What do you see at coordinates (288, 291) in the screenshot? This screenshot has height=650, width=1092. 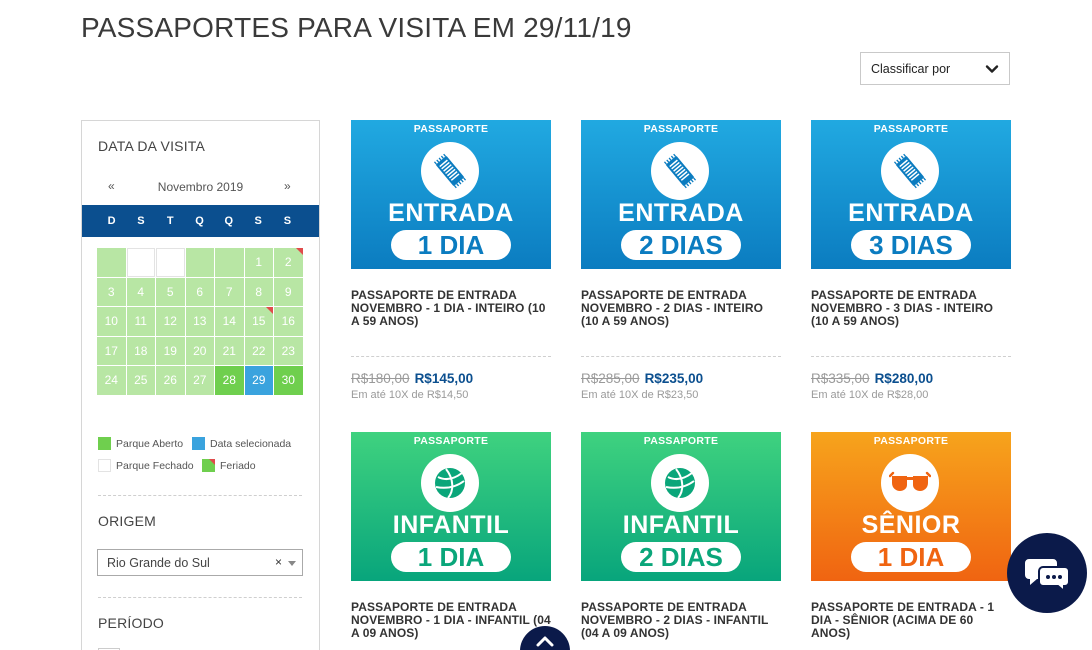 I see `calendar-day: 9` at bounding box center [288, 291].